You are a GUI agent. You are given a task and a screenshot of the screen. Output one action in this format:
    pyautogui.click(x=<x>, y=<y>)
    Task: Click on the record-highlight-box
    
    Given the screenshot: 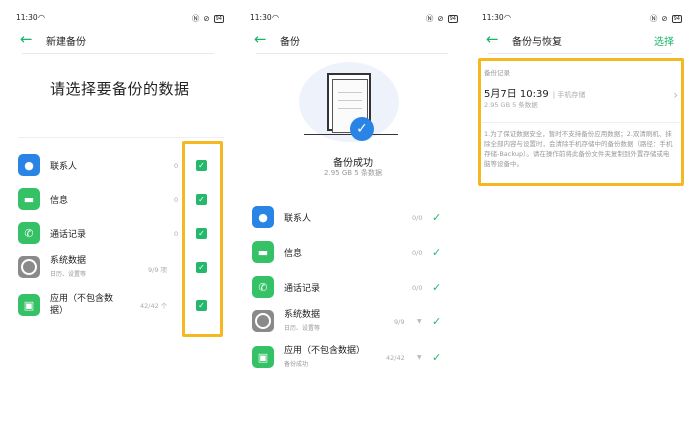 What is the action you would take?
    pyautogui.click(x=581, y=122)
    